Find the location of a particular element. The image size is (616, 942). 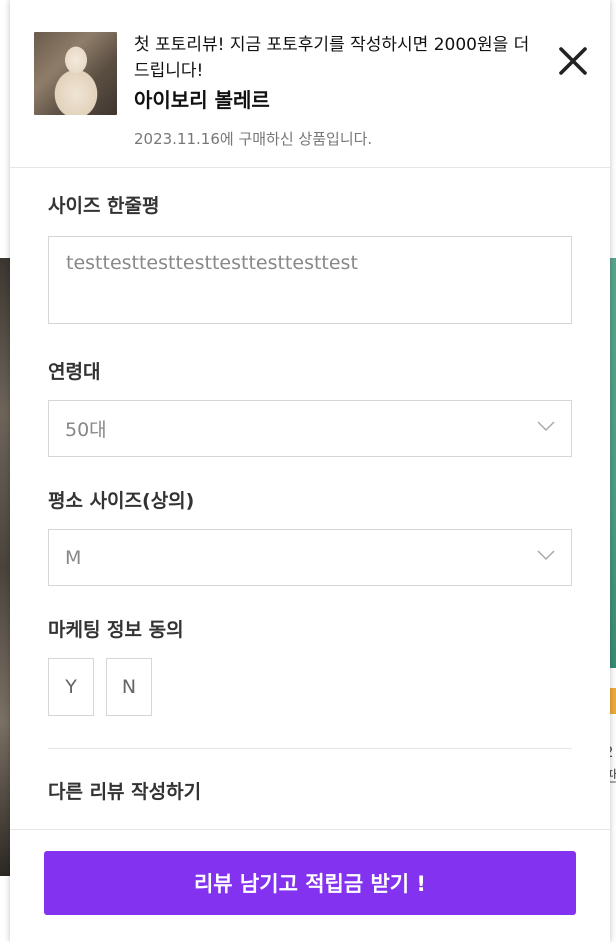

size-review-input: testtesttesttesttesttesttesttest is located at coordinates (310, 280).